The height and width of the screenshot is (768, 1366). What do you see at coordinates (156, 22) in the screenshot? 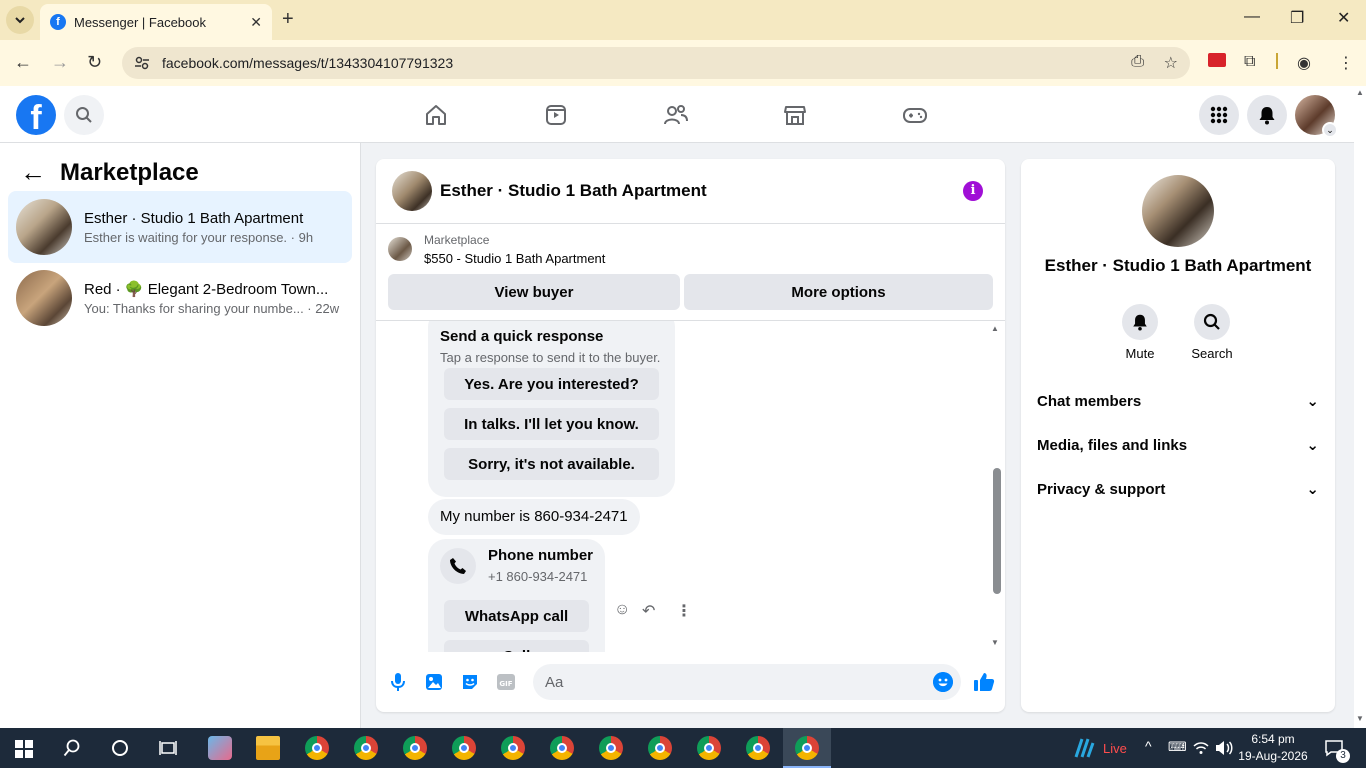
I see `browser-tab: f Messenger | Facebook ✕` at bounding box center [156, 22].